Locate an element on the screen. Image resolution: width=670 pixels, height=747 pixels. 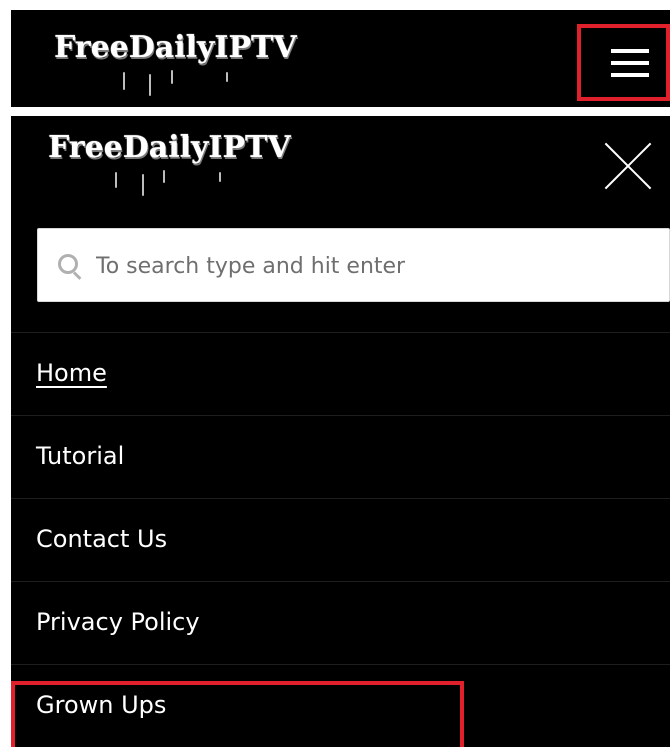
menu-item-contact: Contact Us is located at coordinates (340, 539).